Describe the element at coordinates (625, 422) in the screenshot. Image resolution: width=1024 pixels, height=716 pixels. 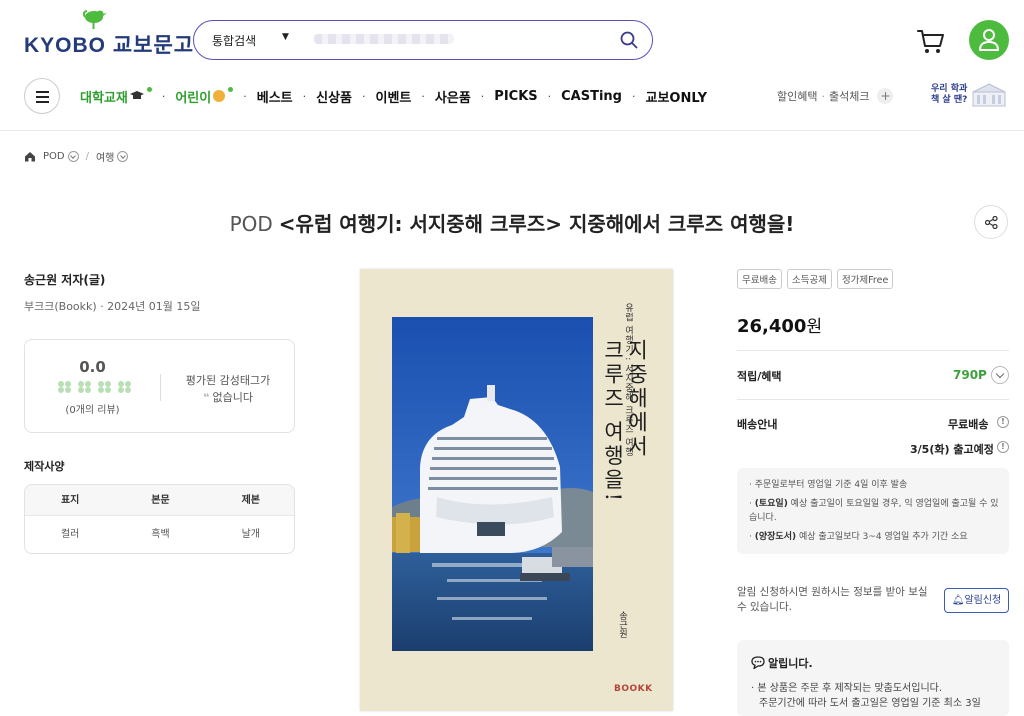
I see `cover-title: 지중해에서 크루즈 여행을!` at that location.